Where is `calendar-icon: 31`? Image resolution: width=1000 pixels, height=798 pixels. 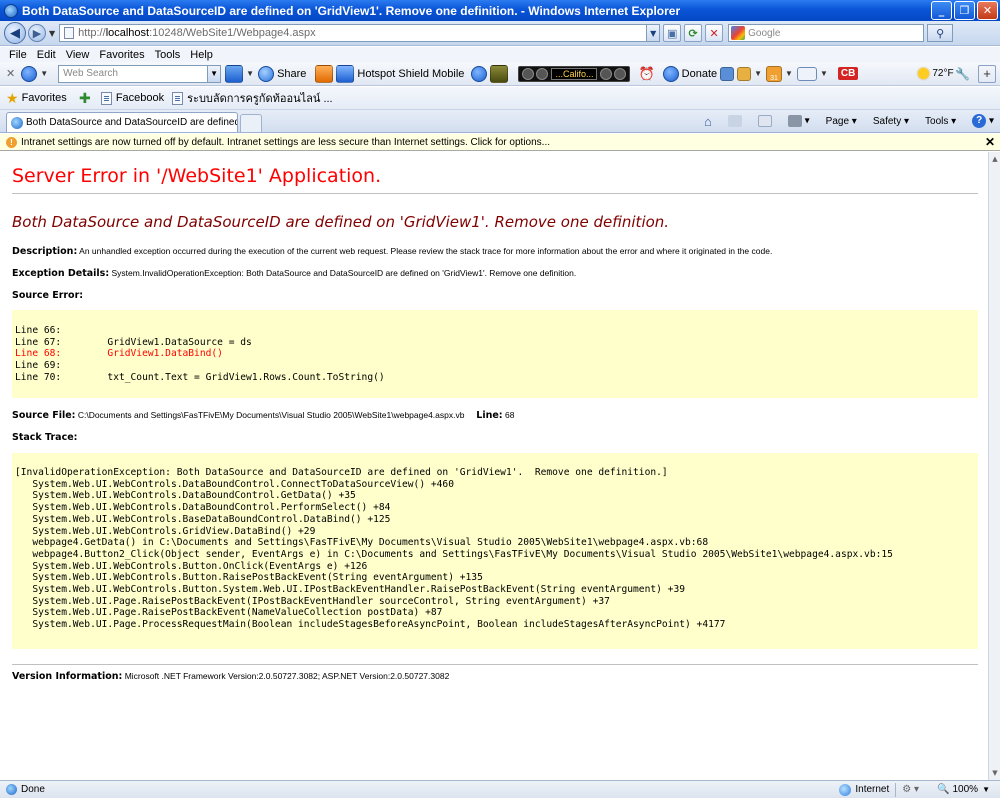
calendar-icon: 31 is located at coordinates (774, 73).